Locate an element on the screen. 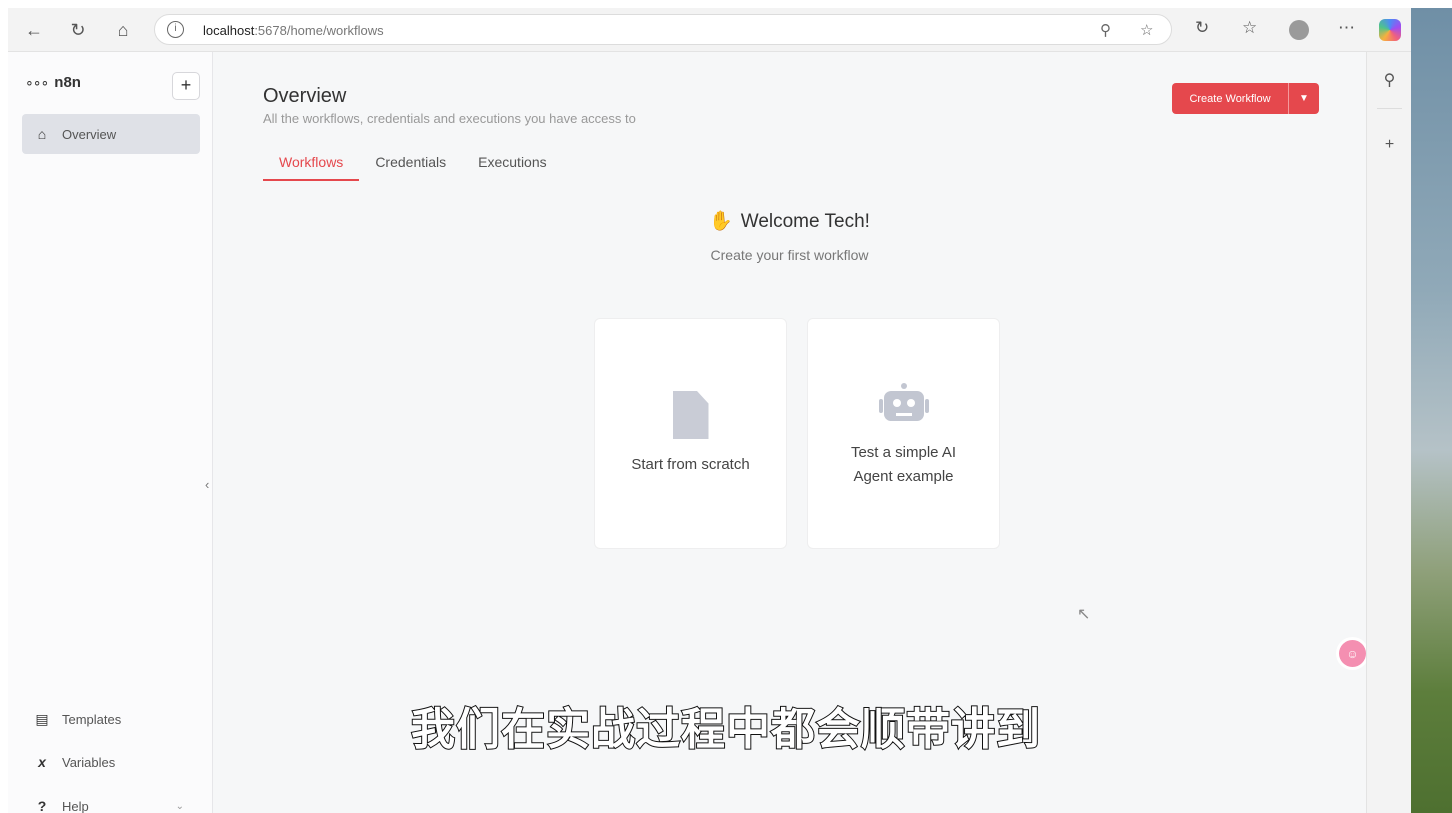  help-icon: ? is located at coordinates (42, 805).